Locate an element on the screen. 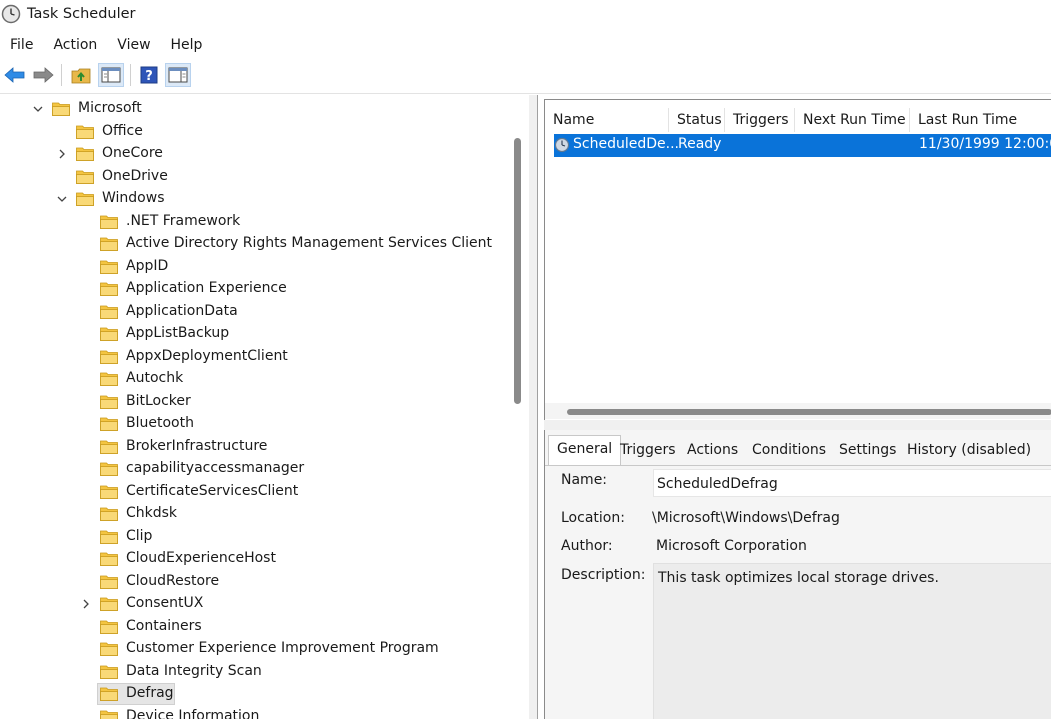 The width and height of the screenshot is (1051, 719). author-label: Author: is located at coordinates (587, 546).